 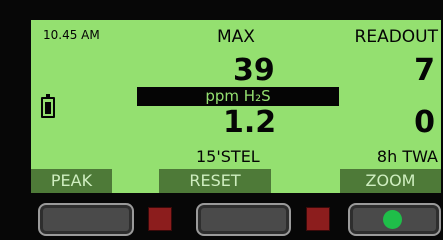 What do you see at coordinates (86, 219) in the screenshot?
I see `left-hardware-button` at bounding box center [86, 219].